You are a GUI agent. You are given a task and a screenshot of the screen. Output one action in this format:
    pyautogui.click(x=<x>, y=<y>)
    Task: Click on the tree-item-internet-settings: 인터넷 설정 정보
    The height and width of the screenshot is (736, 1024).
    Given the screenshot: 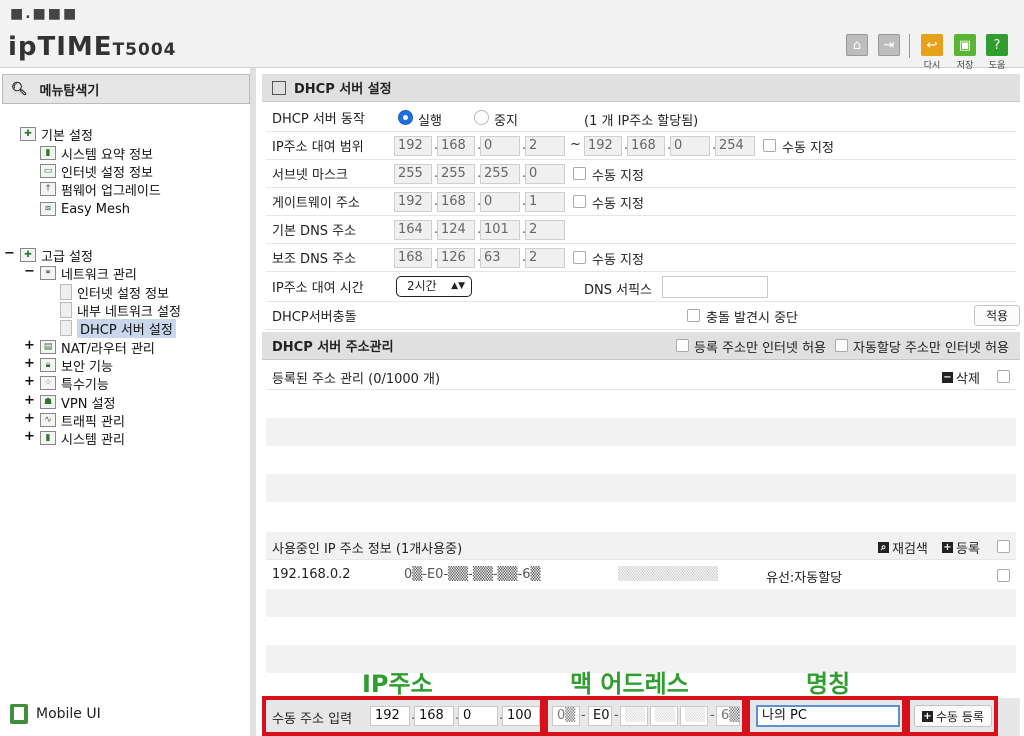 What is the action you would take?
    pyautogui.click(x=114, y=292)
    